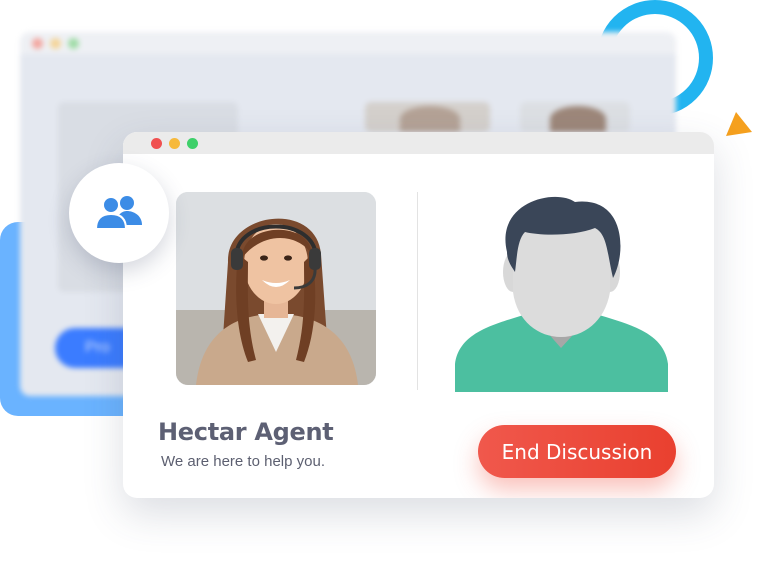  Describe the element at coordinates (417, 291) in the screenshot. I see `panel-divider` at that location.